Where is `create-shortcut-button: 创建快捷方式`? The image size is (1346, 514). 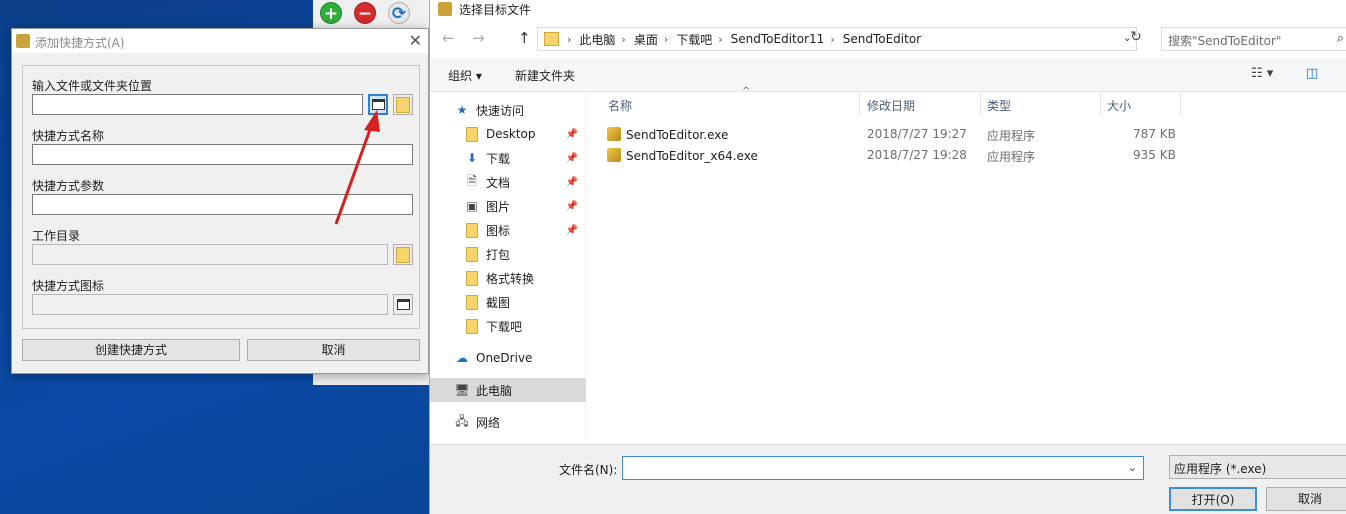
create-shortcut-button: 创建快捷方式 is located at coordinates (131, 350).